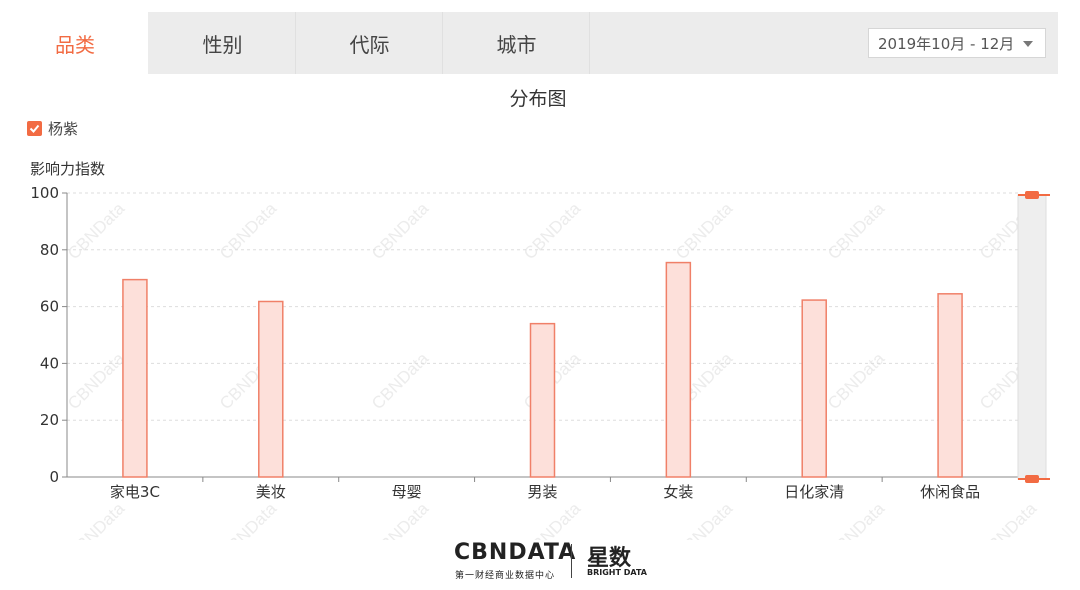  What do you see at coordinates (814, 492) in the screenshot?
I see `x-tick-label: 日化家清` at bounding box center [814, 492].